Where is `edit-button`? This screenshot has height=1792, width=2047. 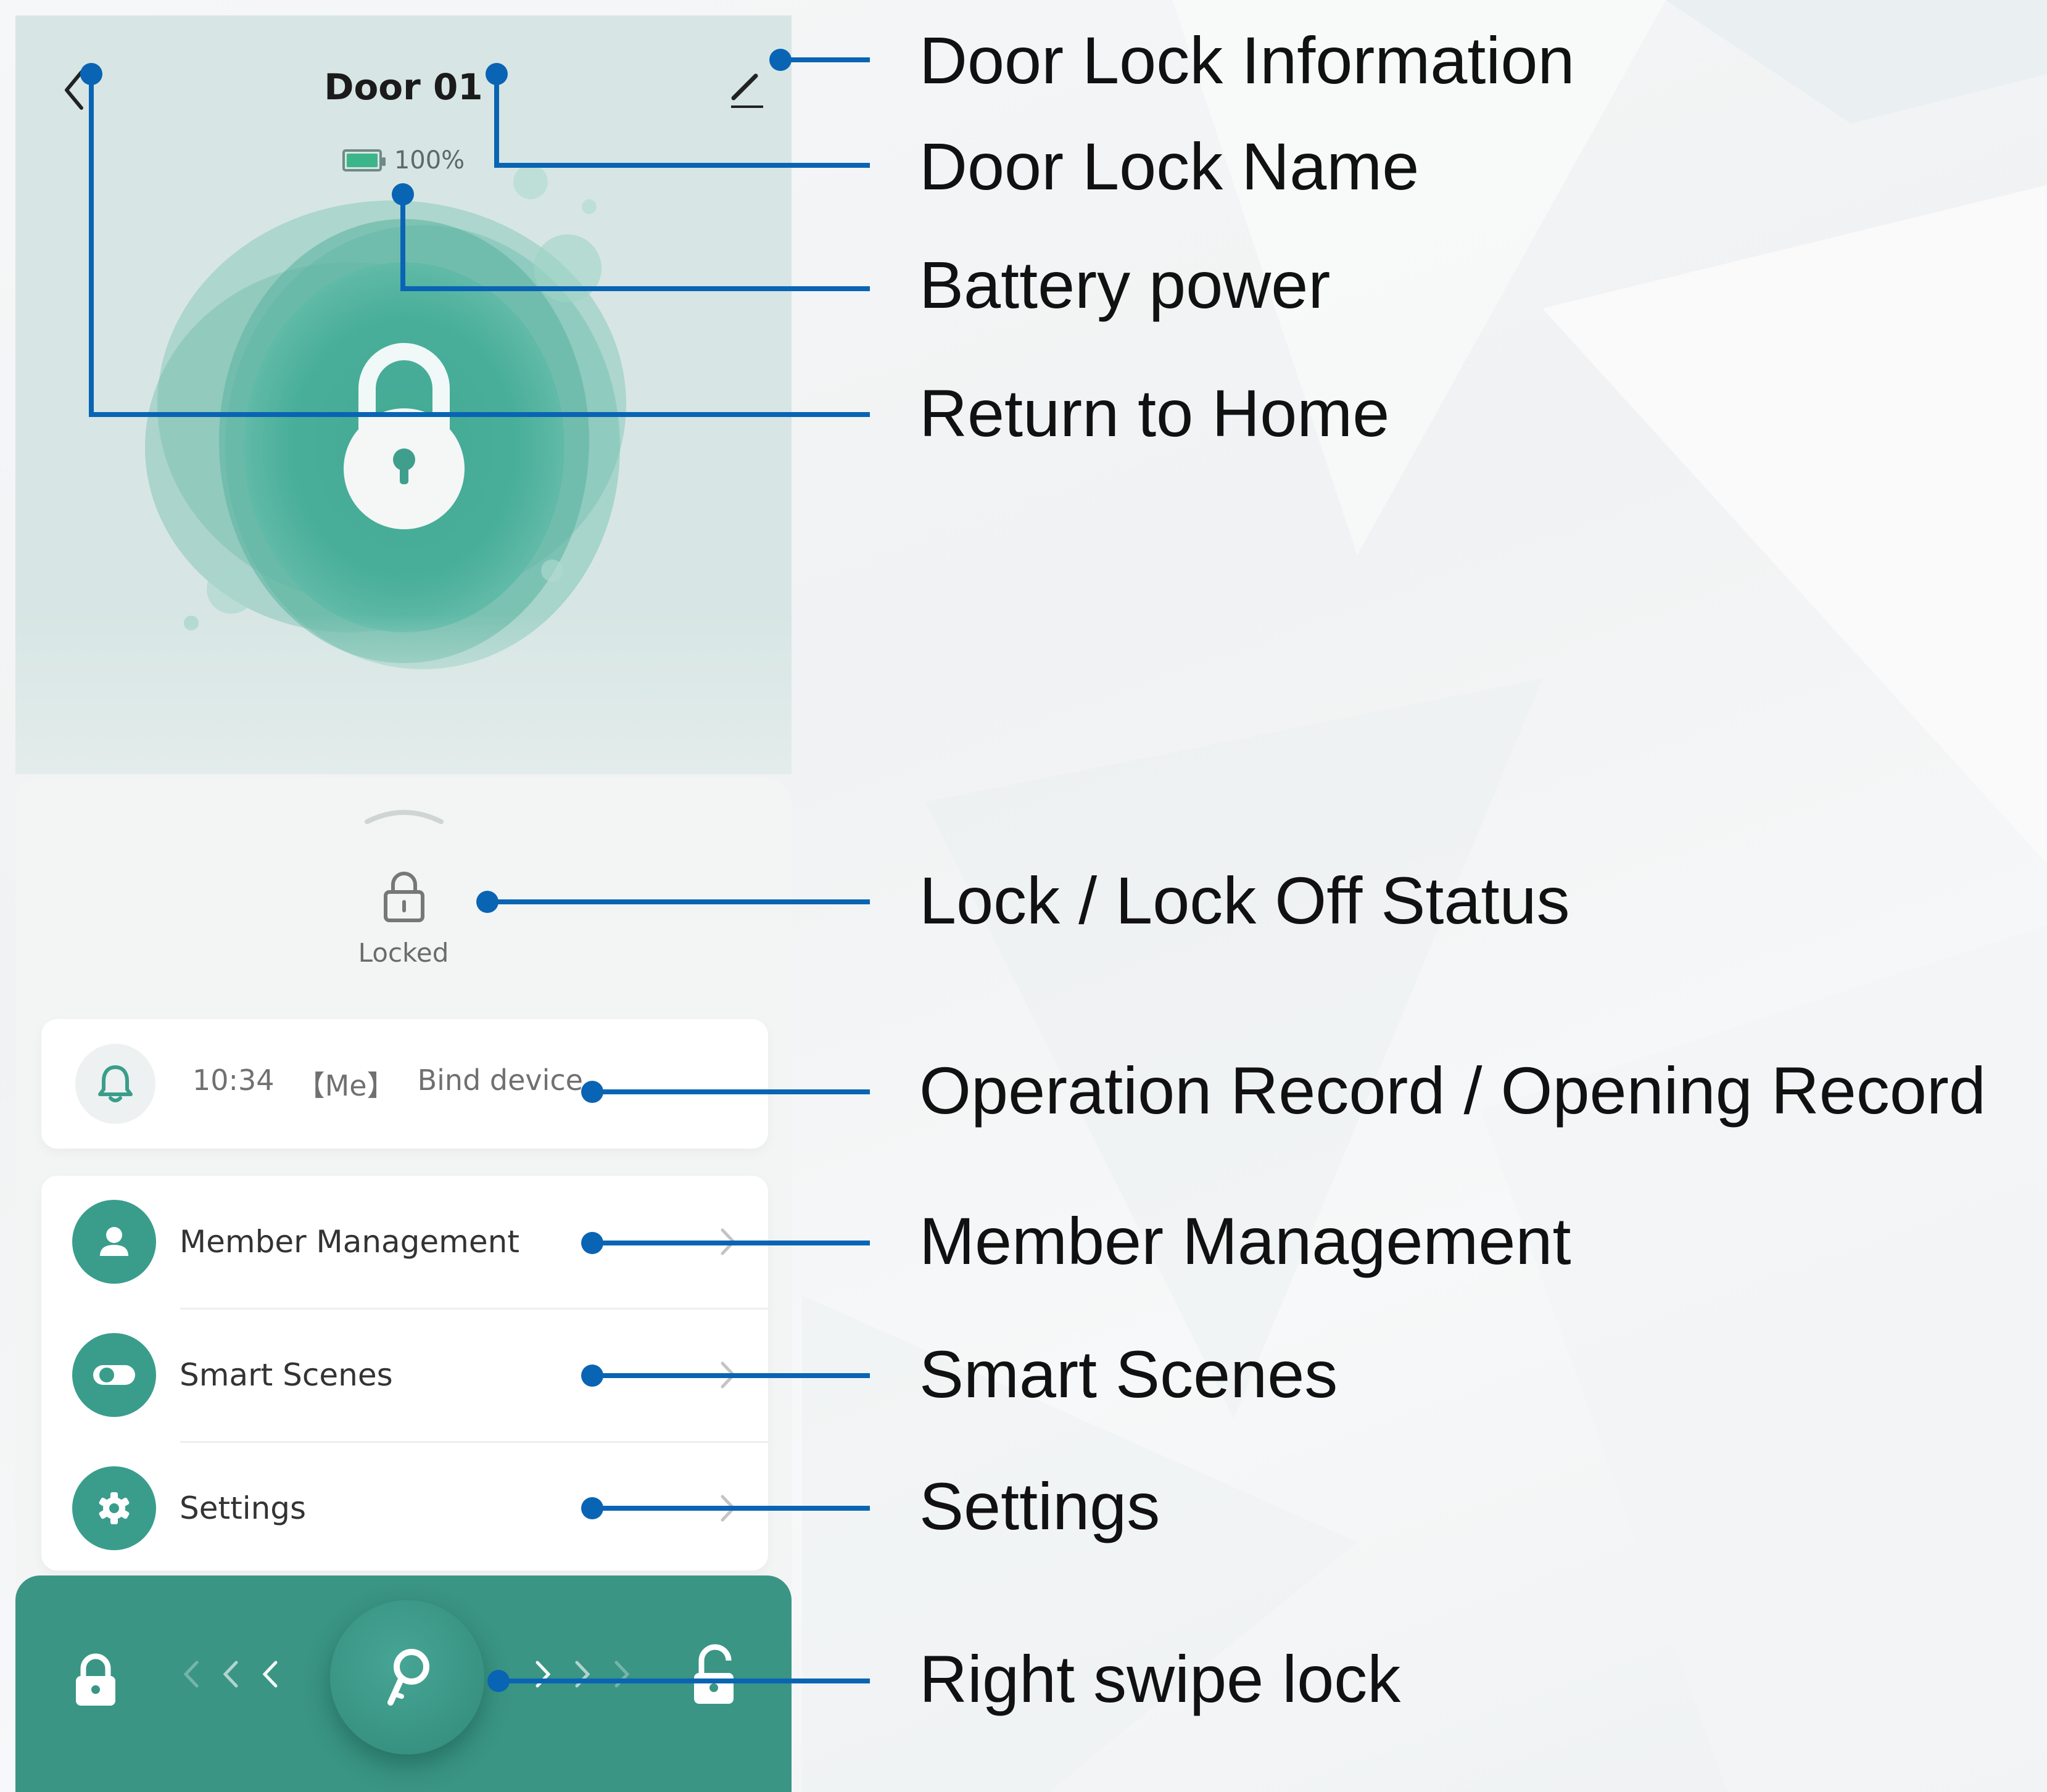 edit-button is located at coordinates (750, 89).